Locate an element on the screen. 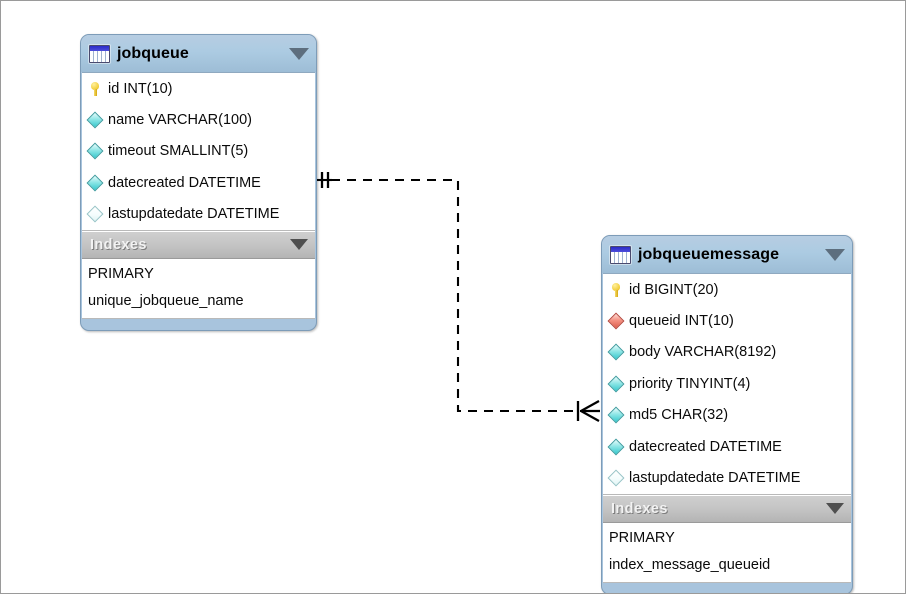 The height and width of the screenshot is (594, 906). index-row: unique_jobqueue_name is located at coordinates (198, 301).